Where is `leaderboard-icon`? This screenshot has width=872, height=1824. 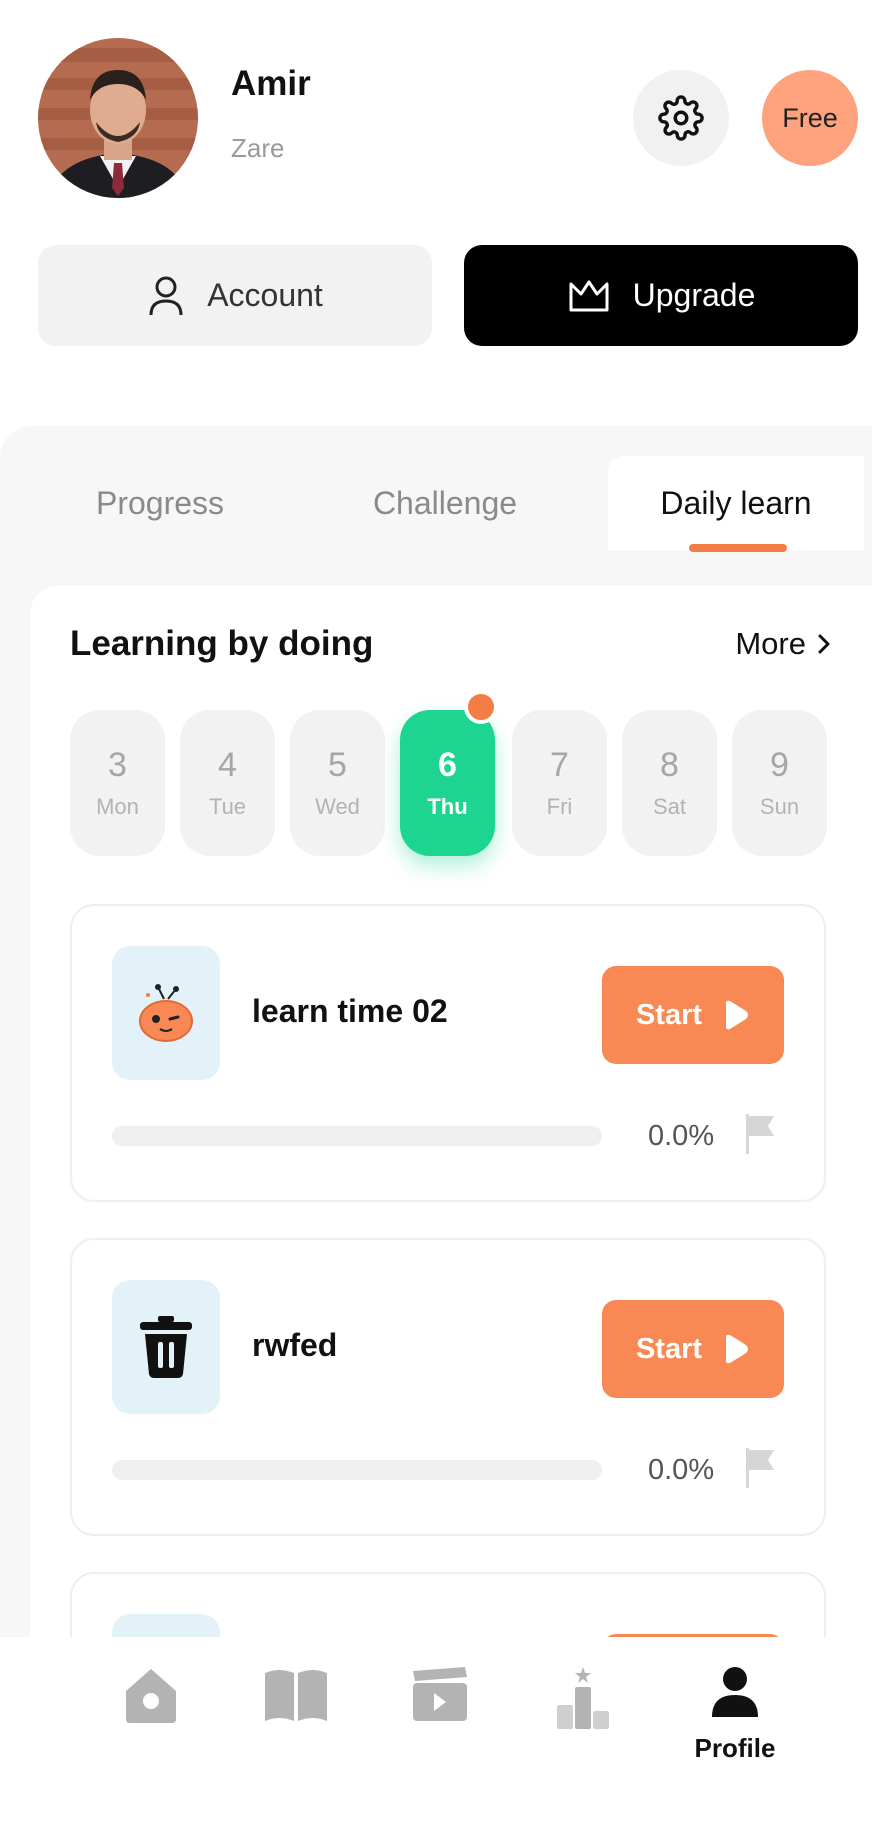 leaderboard-icon is located at coordinates (583, 1698).